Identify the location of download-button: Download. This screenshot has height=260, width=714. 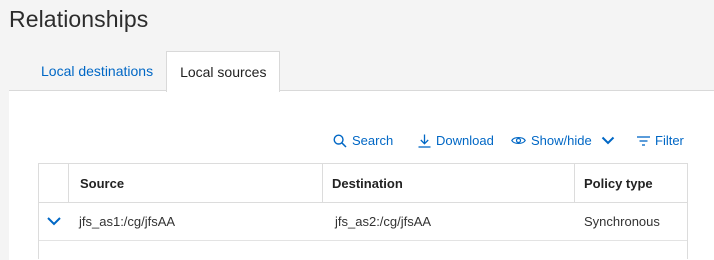
(456, 140).